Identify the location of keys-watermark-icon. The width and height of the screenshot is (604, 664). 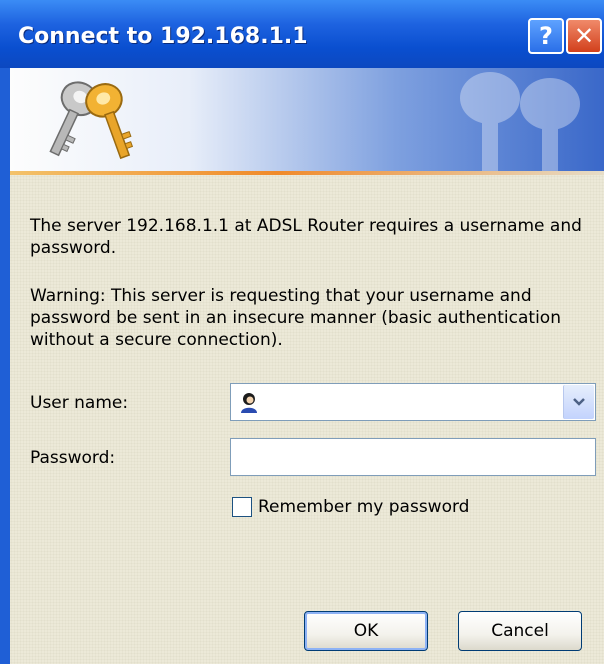
(520, 121).